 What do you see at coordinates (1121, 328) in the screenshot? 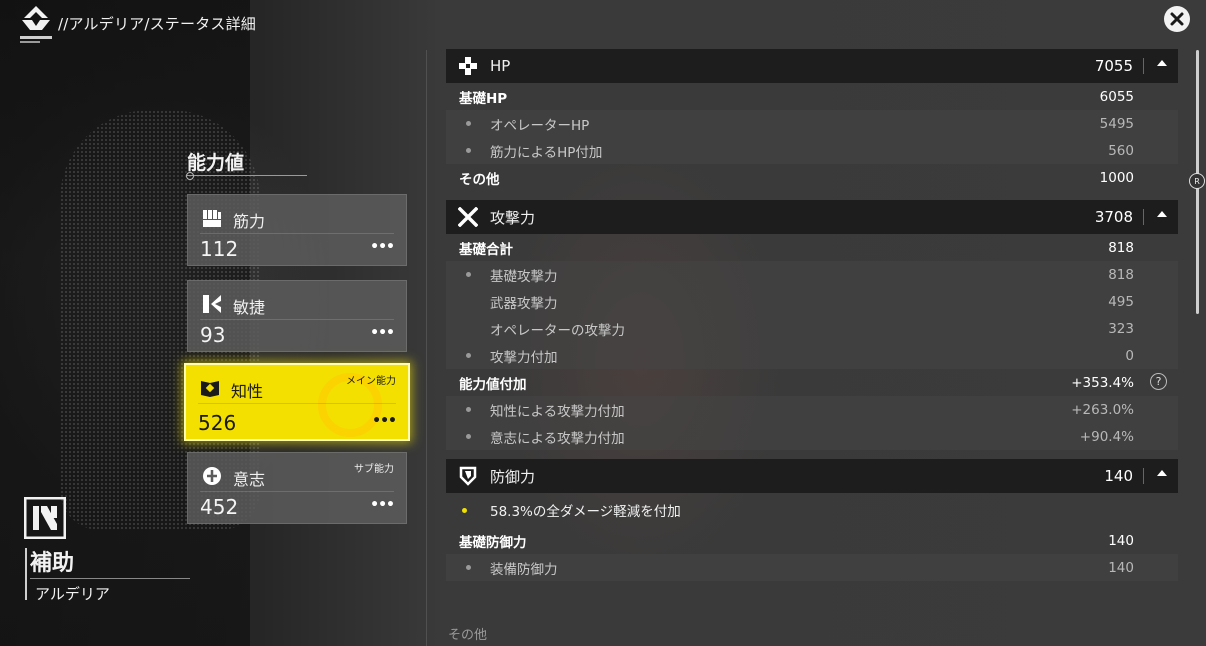
I see `row-value: 323` at bounding box center [1121, 328].